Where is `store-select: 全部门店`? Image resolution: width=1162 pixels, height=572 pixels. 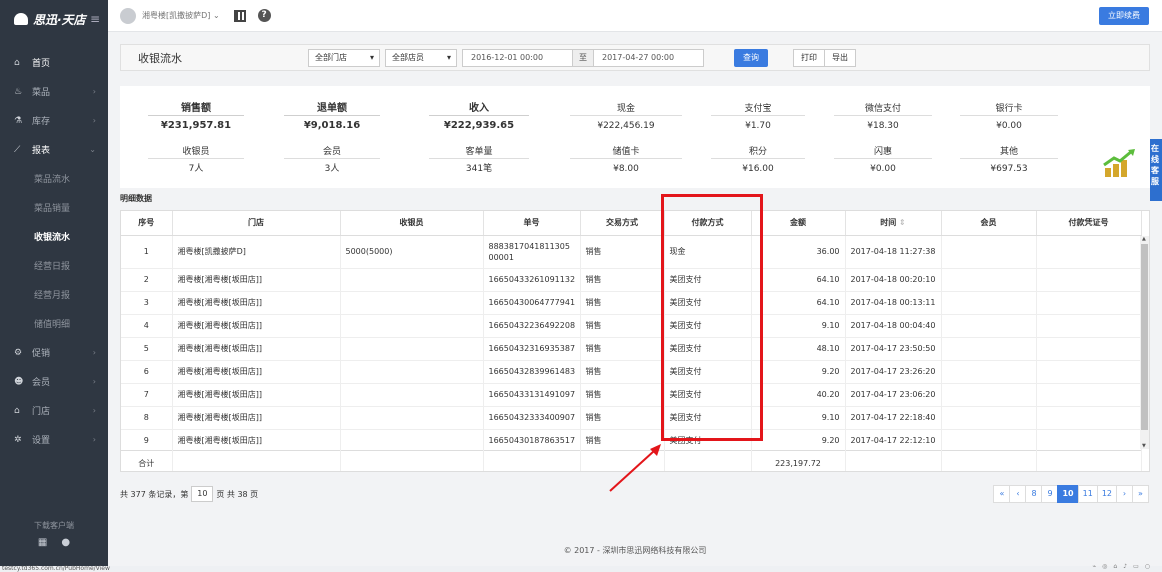
store-select: 全部门店 is located at coordinates (344, 57).